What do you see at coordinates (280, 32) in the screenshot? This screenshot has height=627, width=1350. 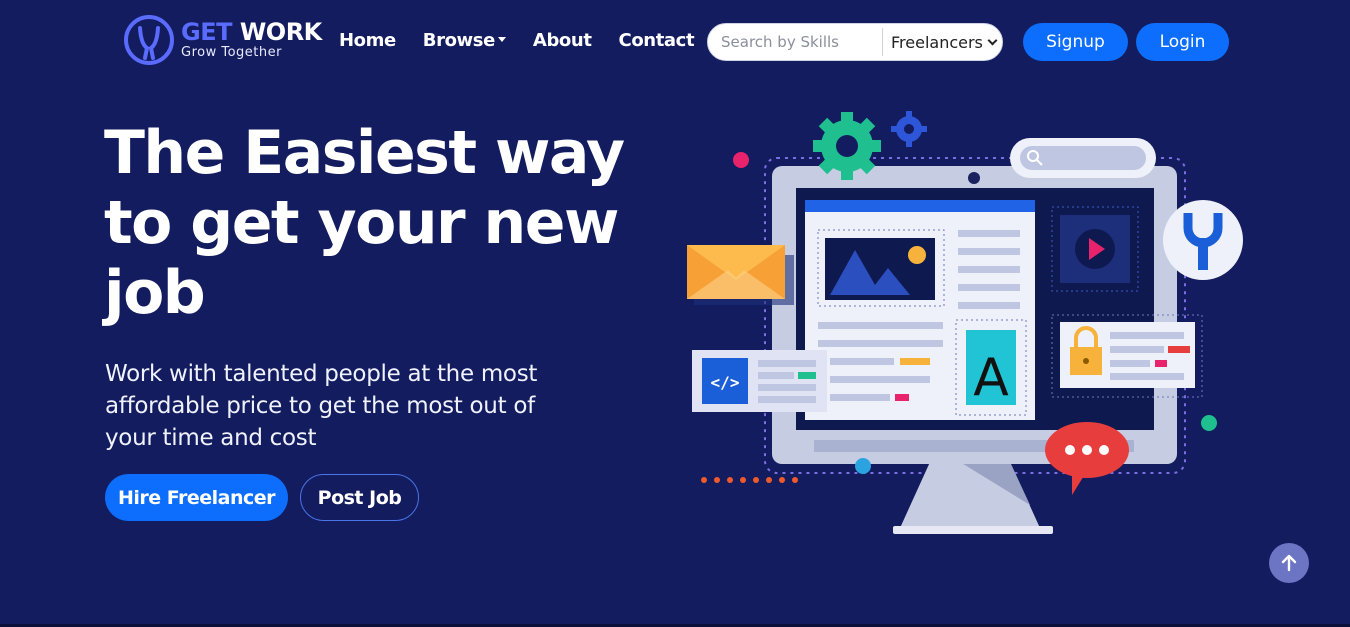 I see `brand-name-part2: WORK` at bounding box center [280, 32].